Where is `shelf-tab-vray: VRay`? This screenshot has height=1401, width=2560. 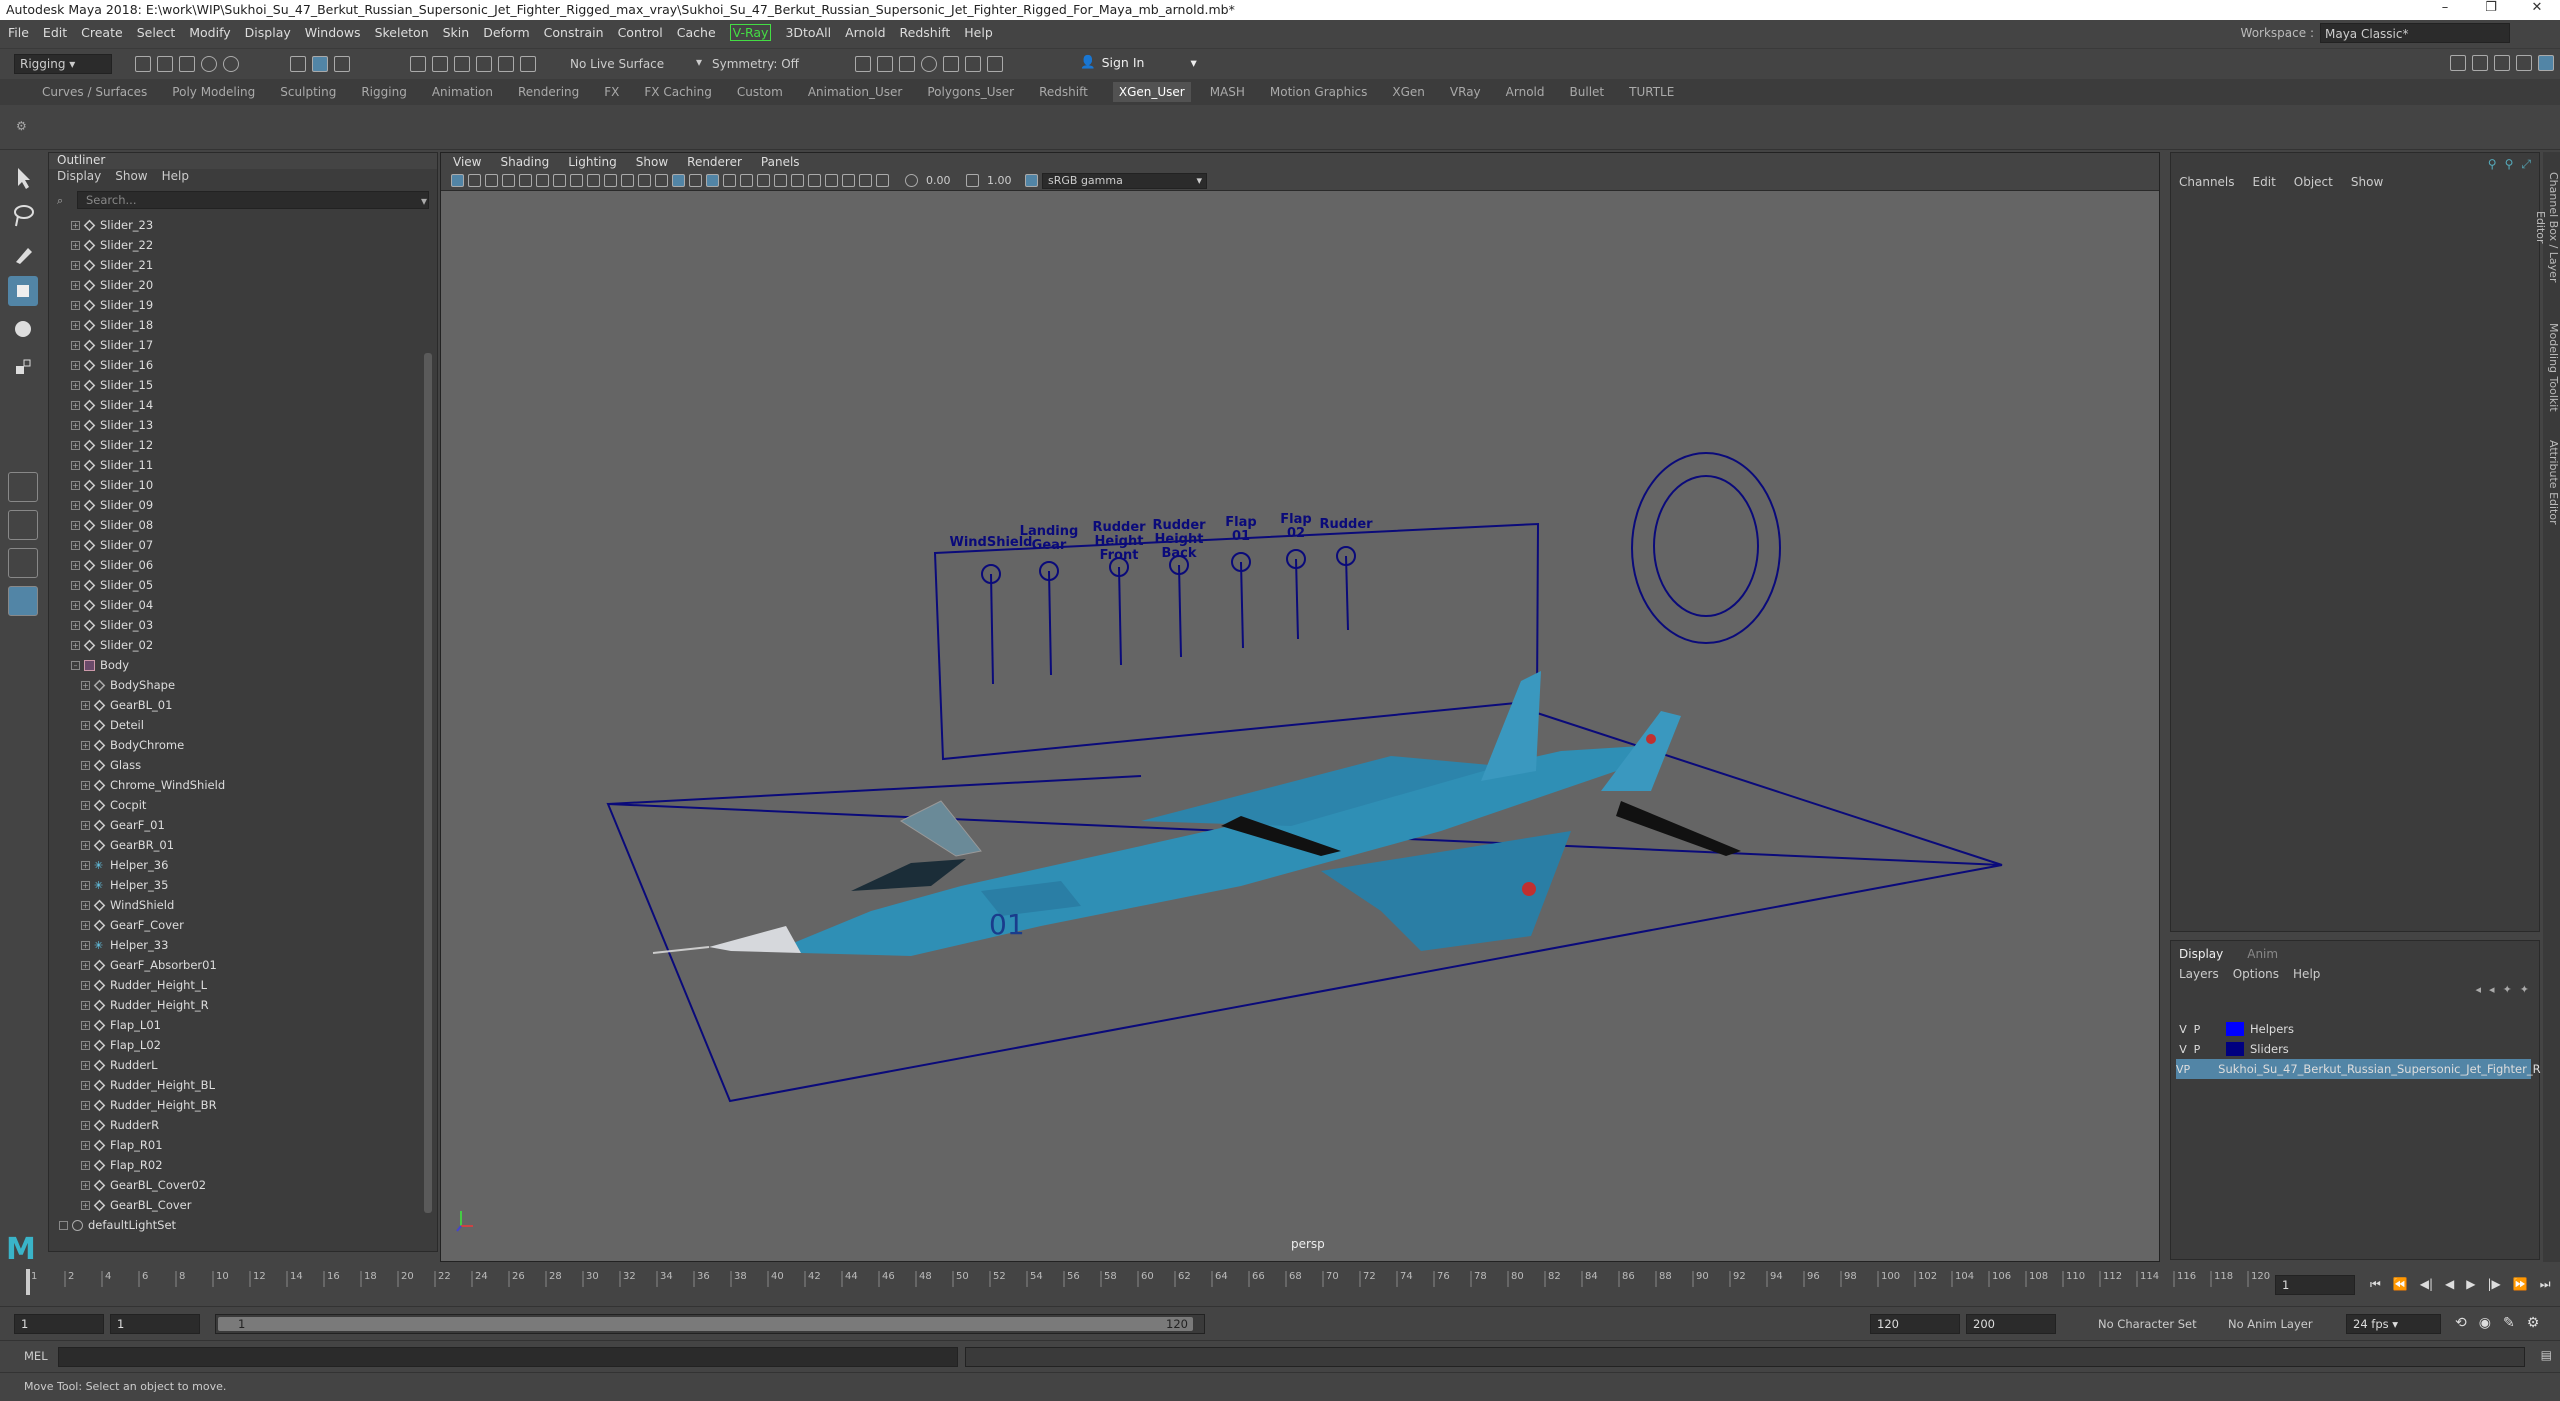 shelf-tab-vray: VRay is located at coordinates (1465, 92).